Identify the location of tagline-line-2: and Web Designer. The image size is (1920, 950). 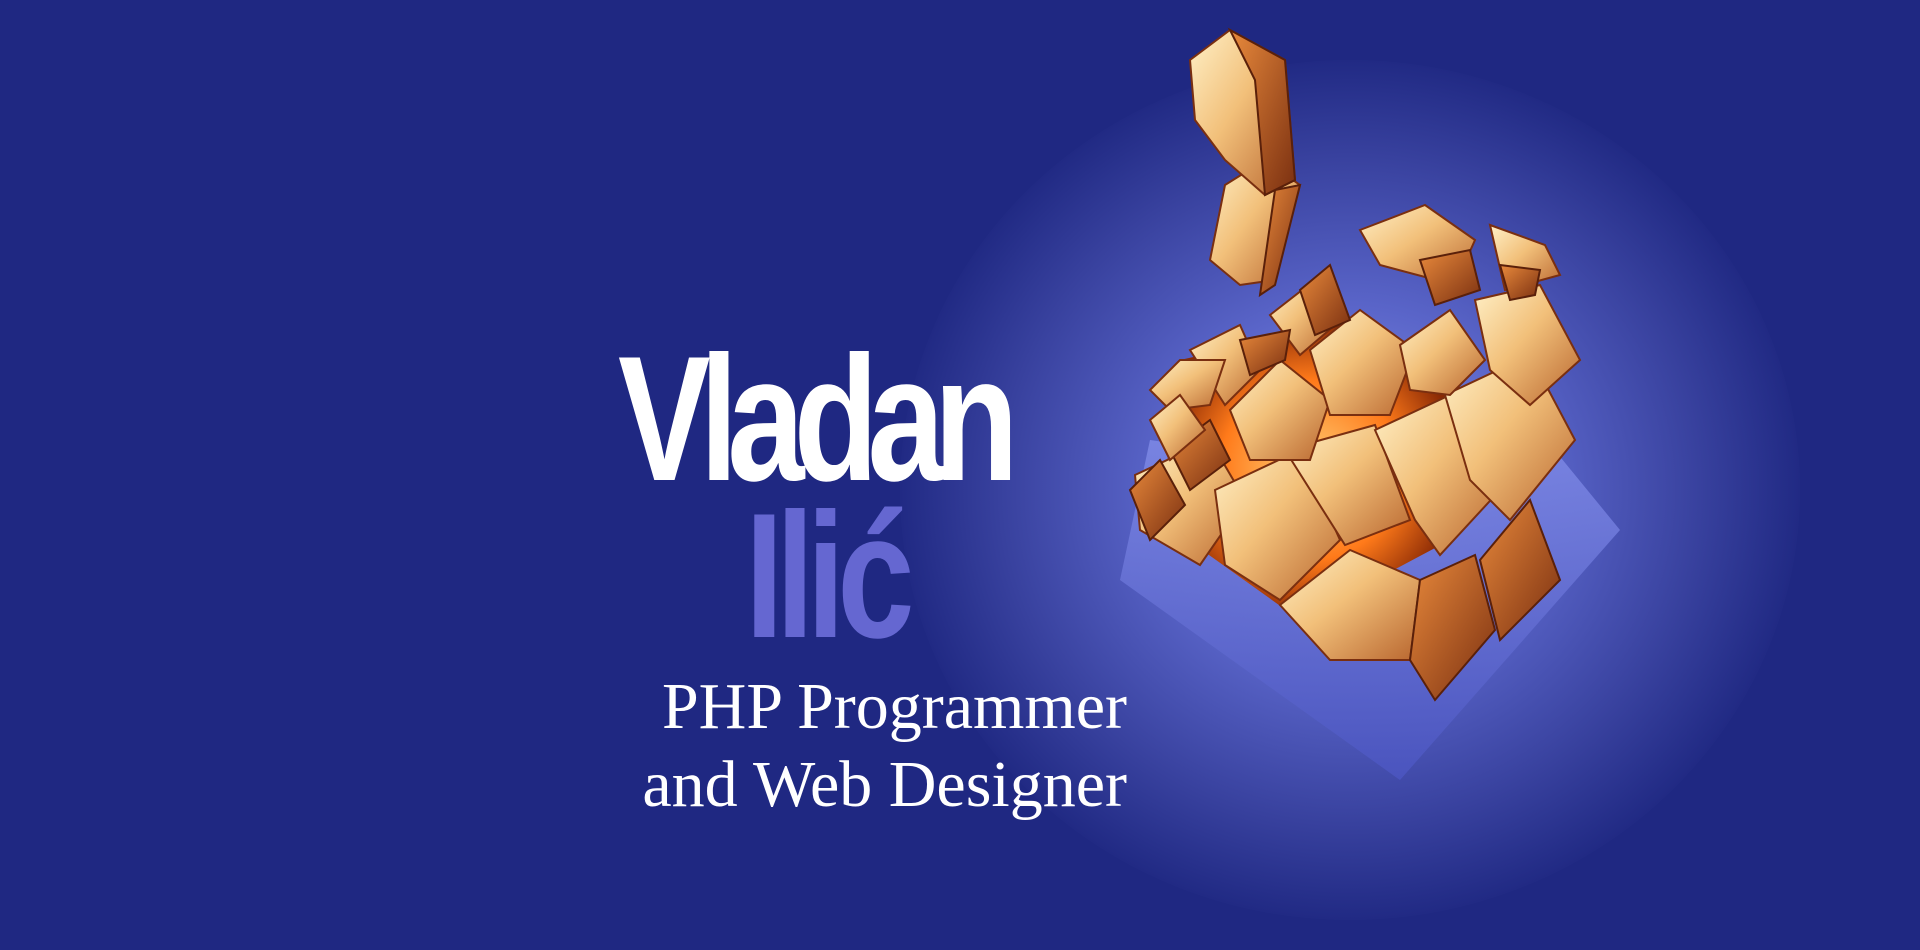
(884, 784).